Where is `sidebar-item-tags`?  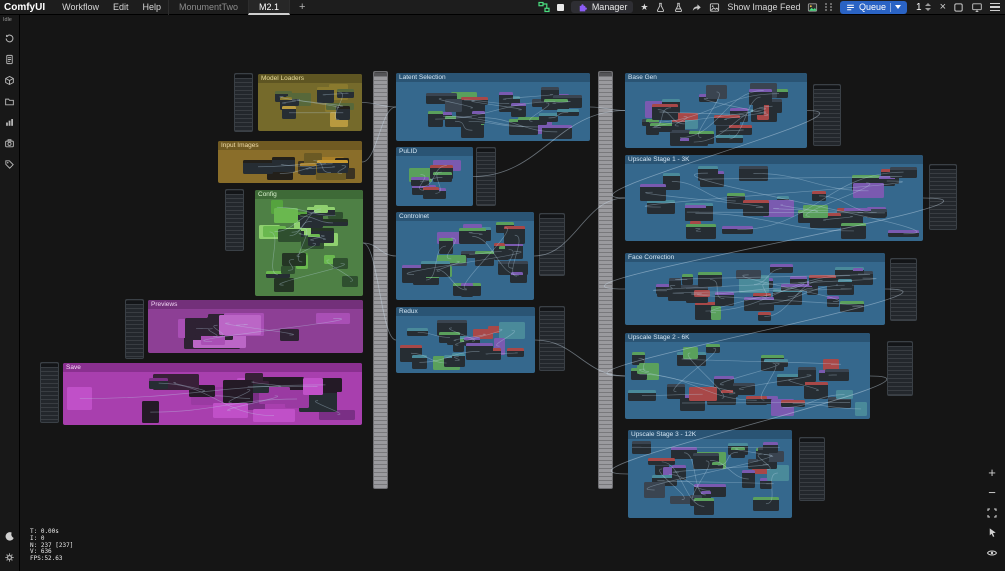
sidebar-item-tags is located at coordinates (9, 164).